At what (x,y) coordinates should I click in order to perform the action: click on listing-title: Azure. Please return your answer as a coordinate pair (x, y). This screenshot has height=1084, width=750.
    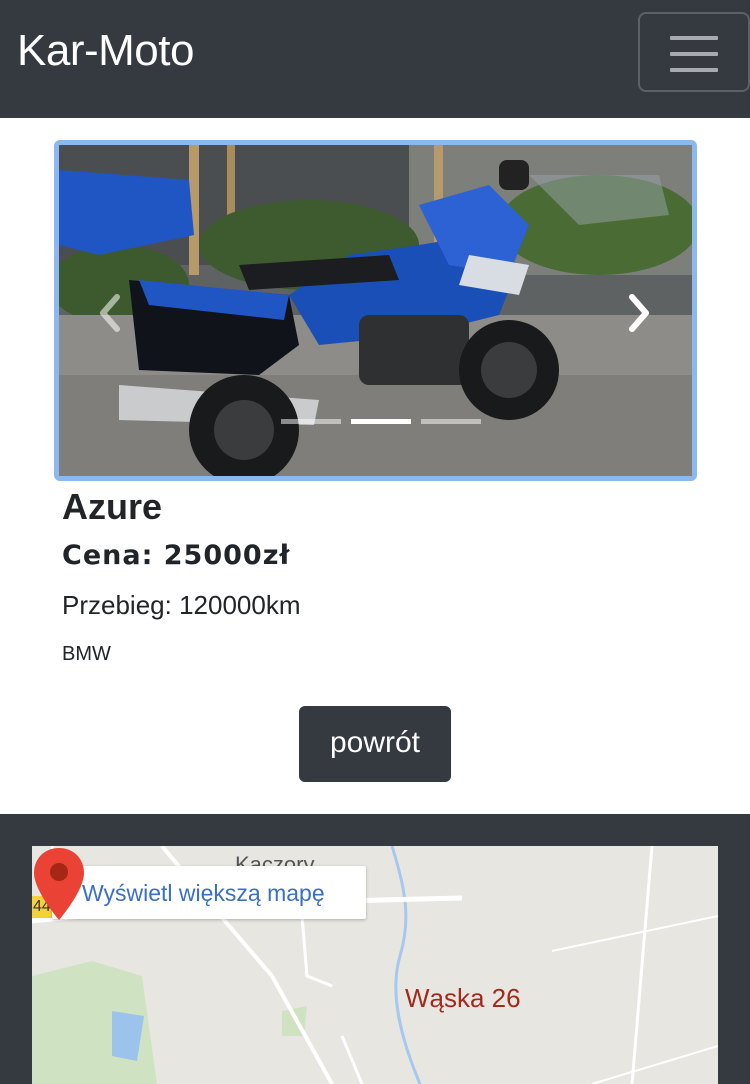
    Looking at the image, I should click on (112, 506).